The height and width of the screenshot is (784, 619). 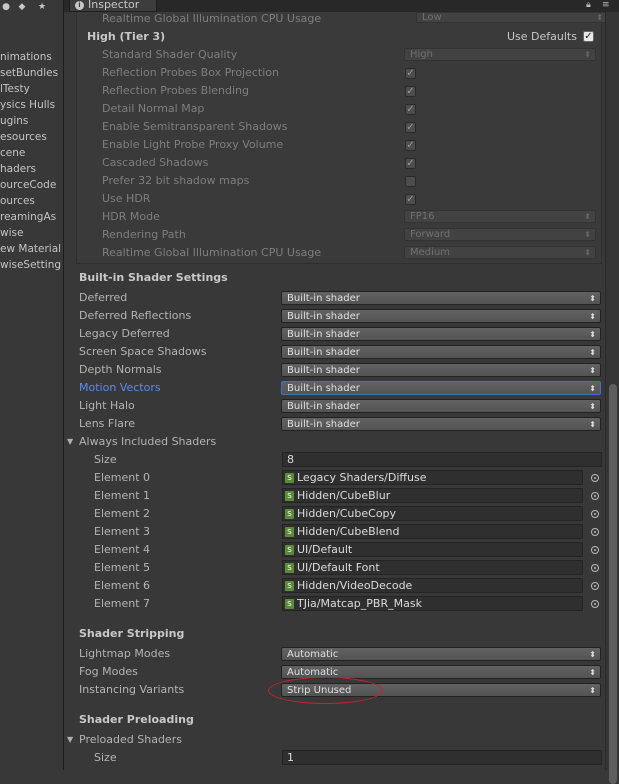 What do you see at coordinates (14, 121) in the screenshot?
I see `project-item: ugins` at bounding box center [14, 121].